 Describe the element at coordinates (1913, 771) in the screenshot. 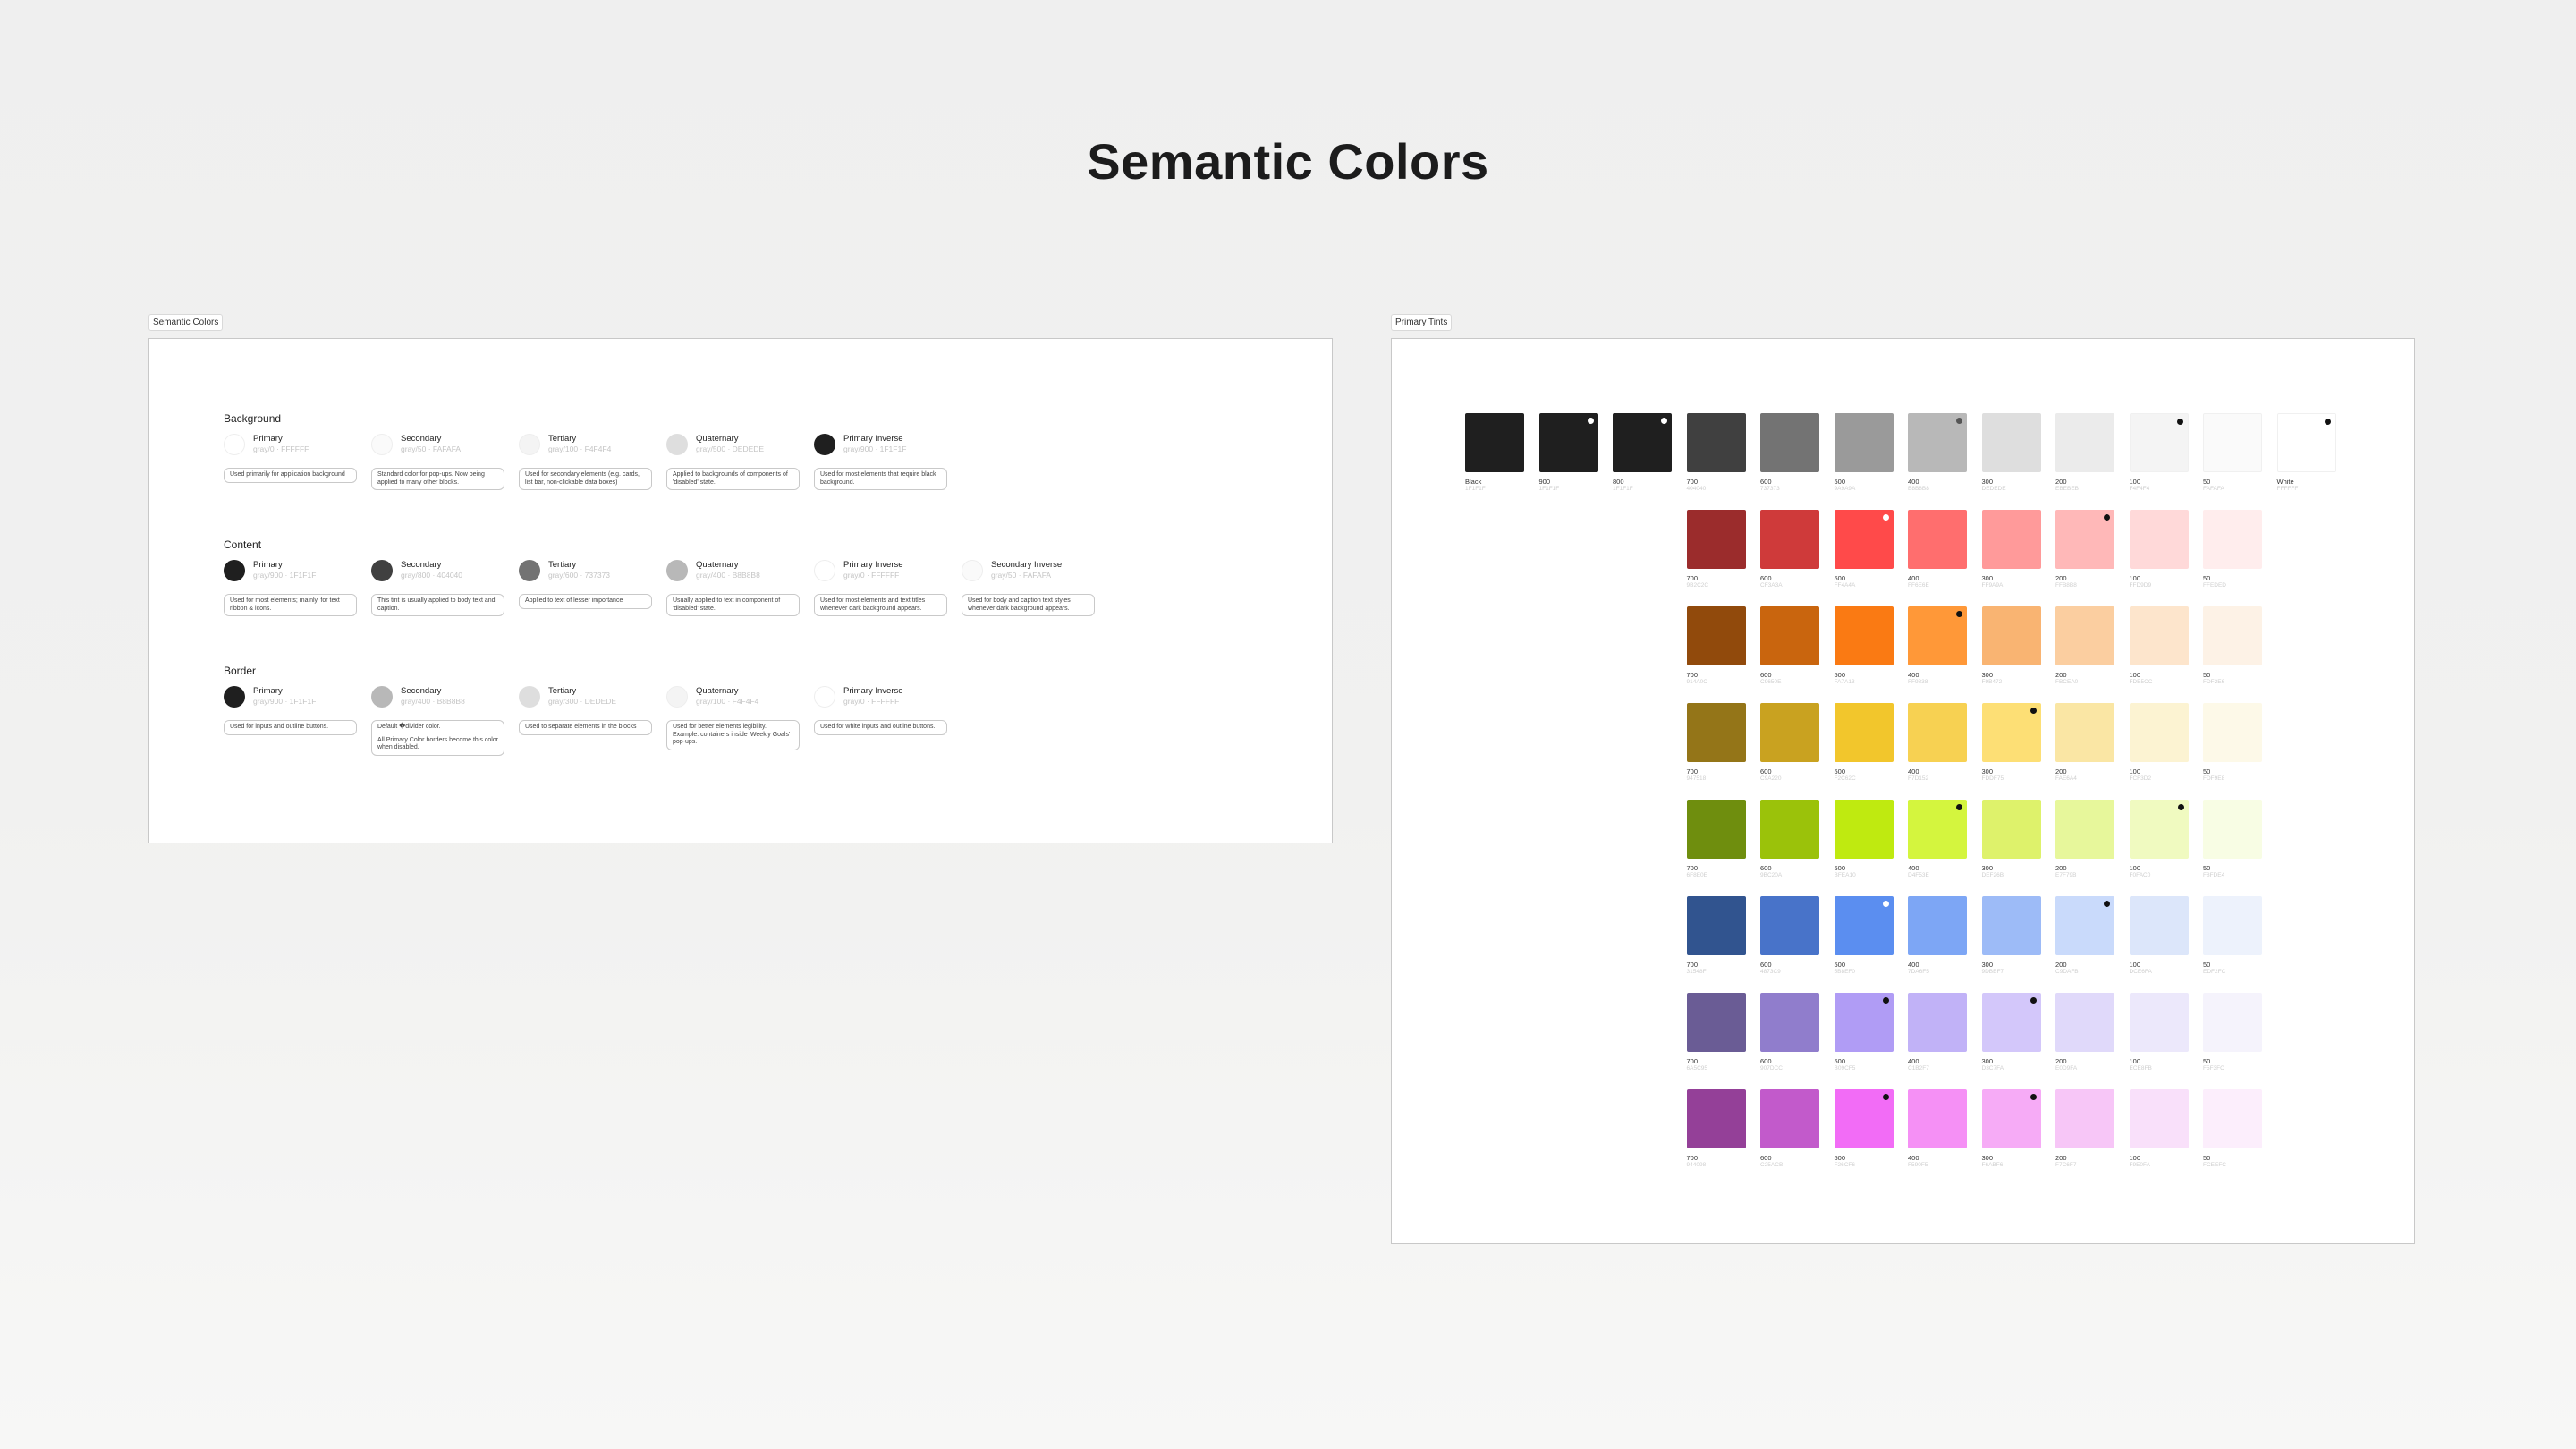

I see `tile-name: 400` at that location.